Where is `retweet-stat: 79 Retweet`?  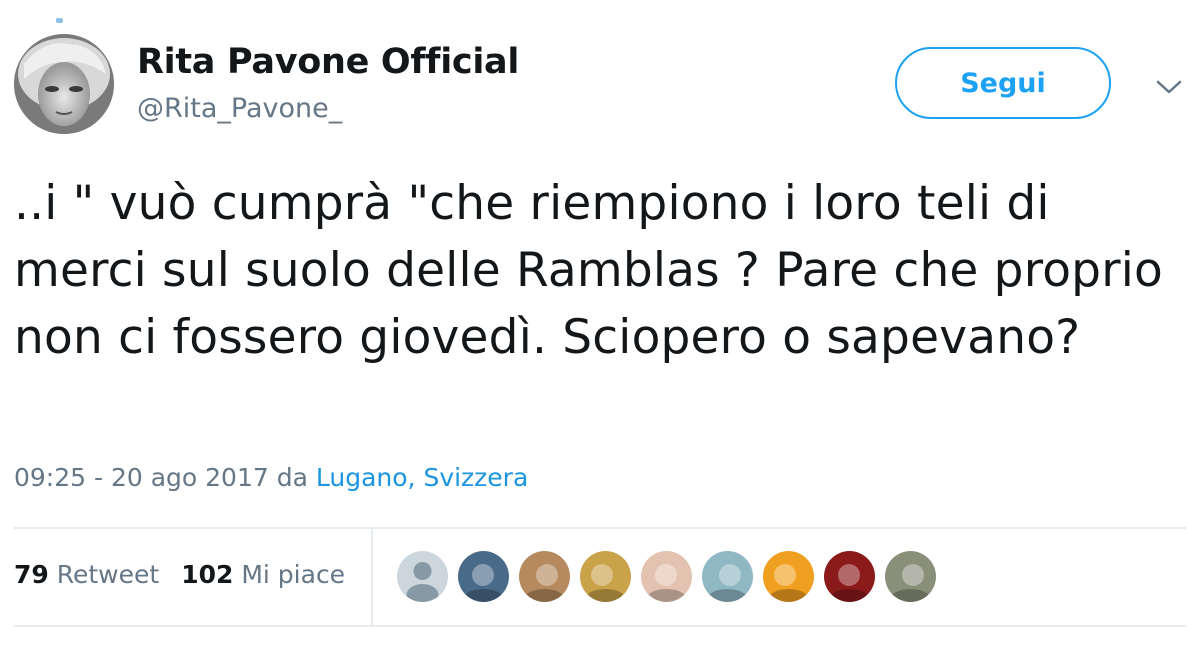
retweet-stat: 79 Retweet is located at coordinates (86, 574).